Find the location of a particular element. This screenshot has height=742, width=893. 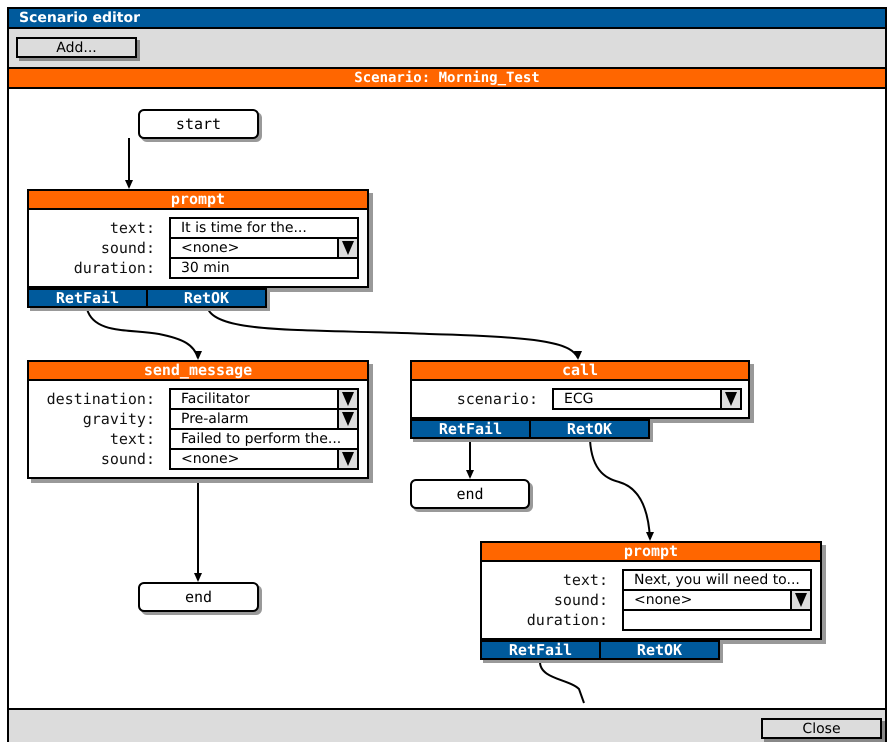

close-button: Close is located at coordinates (821, 728).